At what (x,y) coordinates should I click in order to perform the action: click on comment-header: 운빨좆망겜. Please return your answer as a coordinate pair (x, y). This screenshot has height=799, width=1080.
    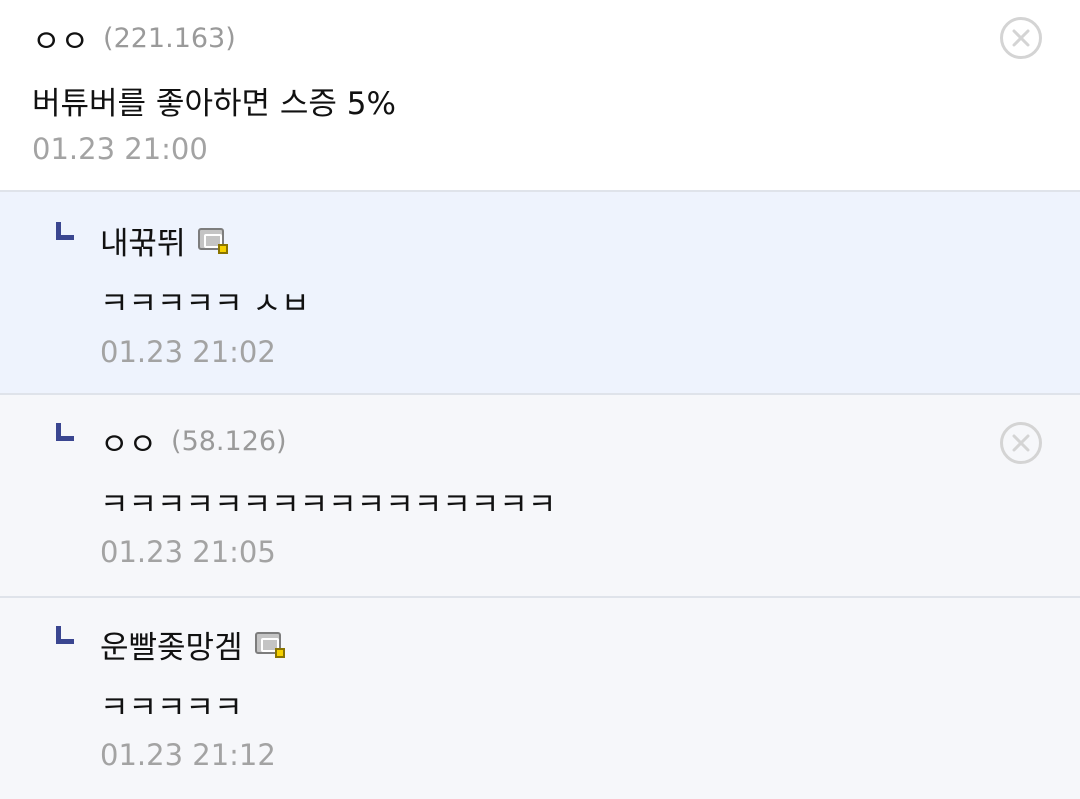
    Looking at the image, I should click on (192, 644).